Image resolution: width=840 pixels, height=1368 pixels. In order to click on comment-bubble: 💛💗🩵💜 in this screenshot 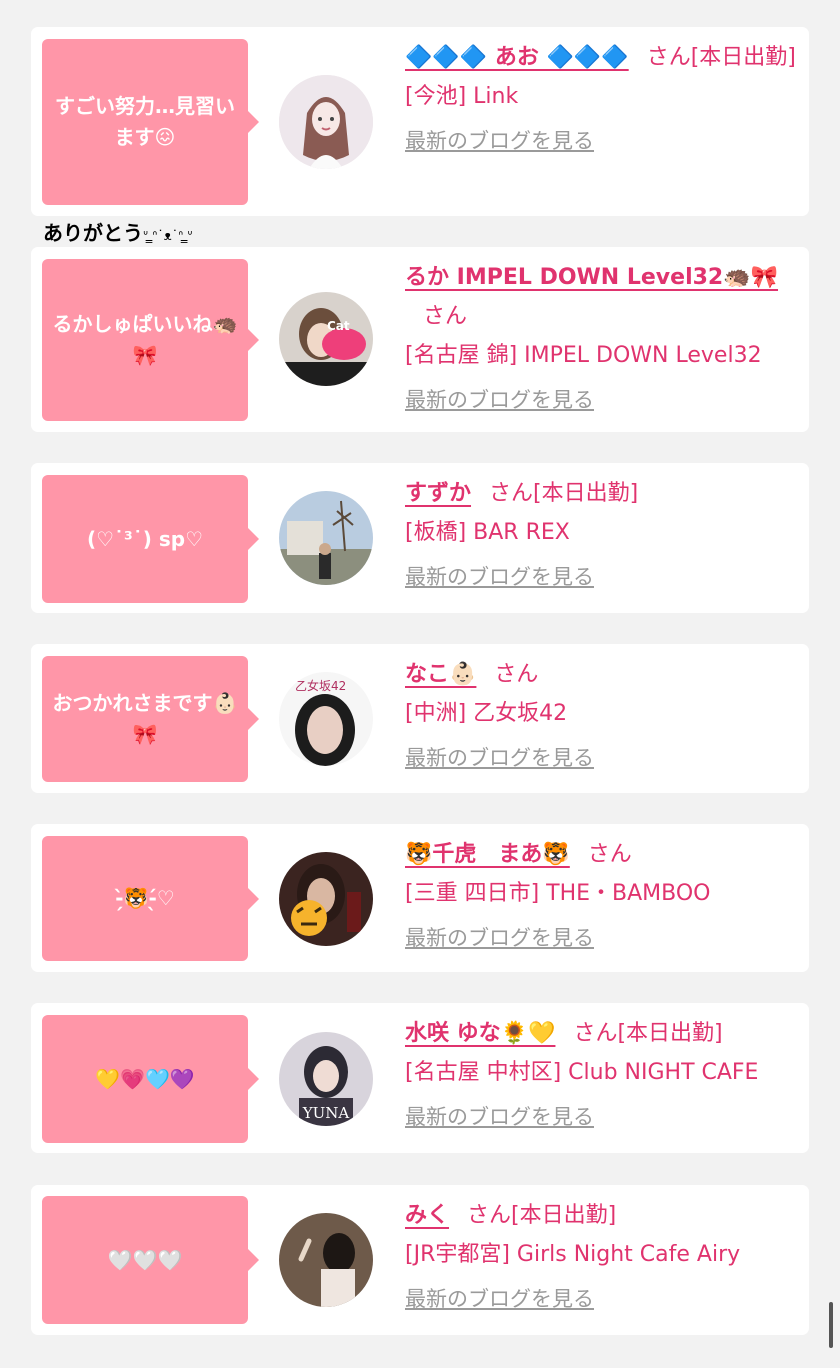, I will do `click(150, 1079)`.